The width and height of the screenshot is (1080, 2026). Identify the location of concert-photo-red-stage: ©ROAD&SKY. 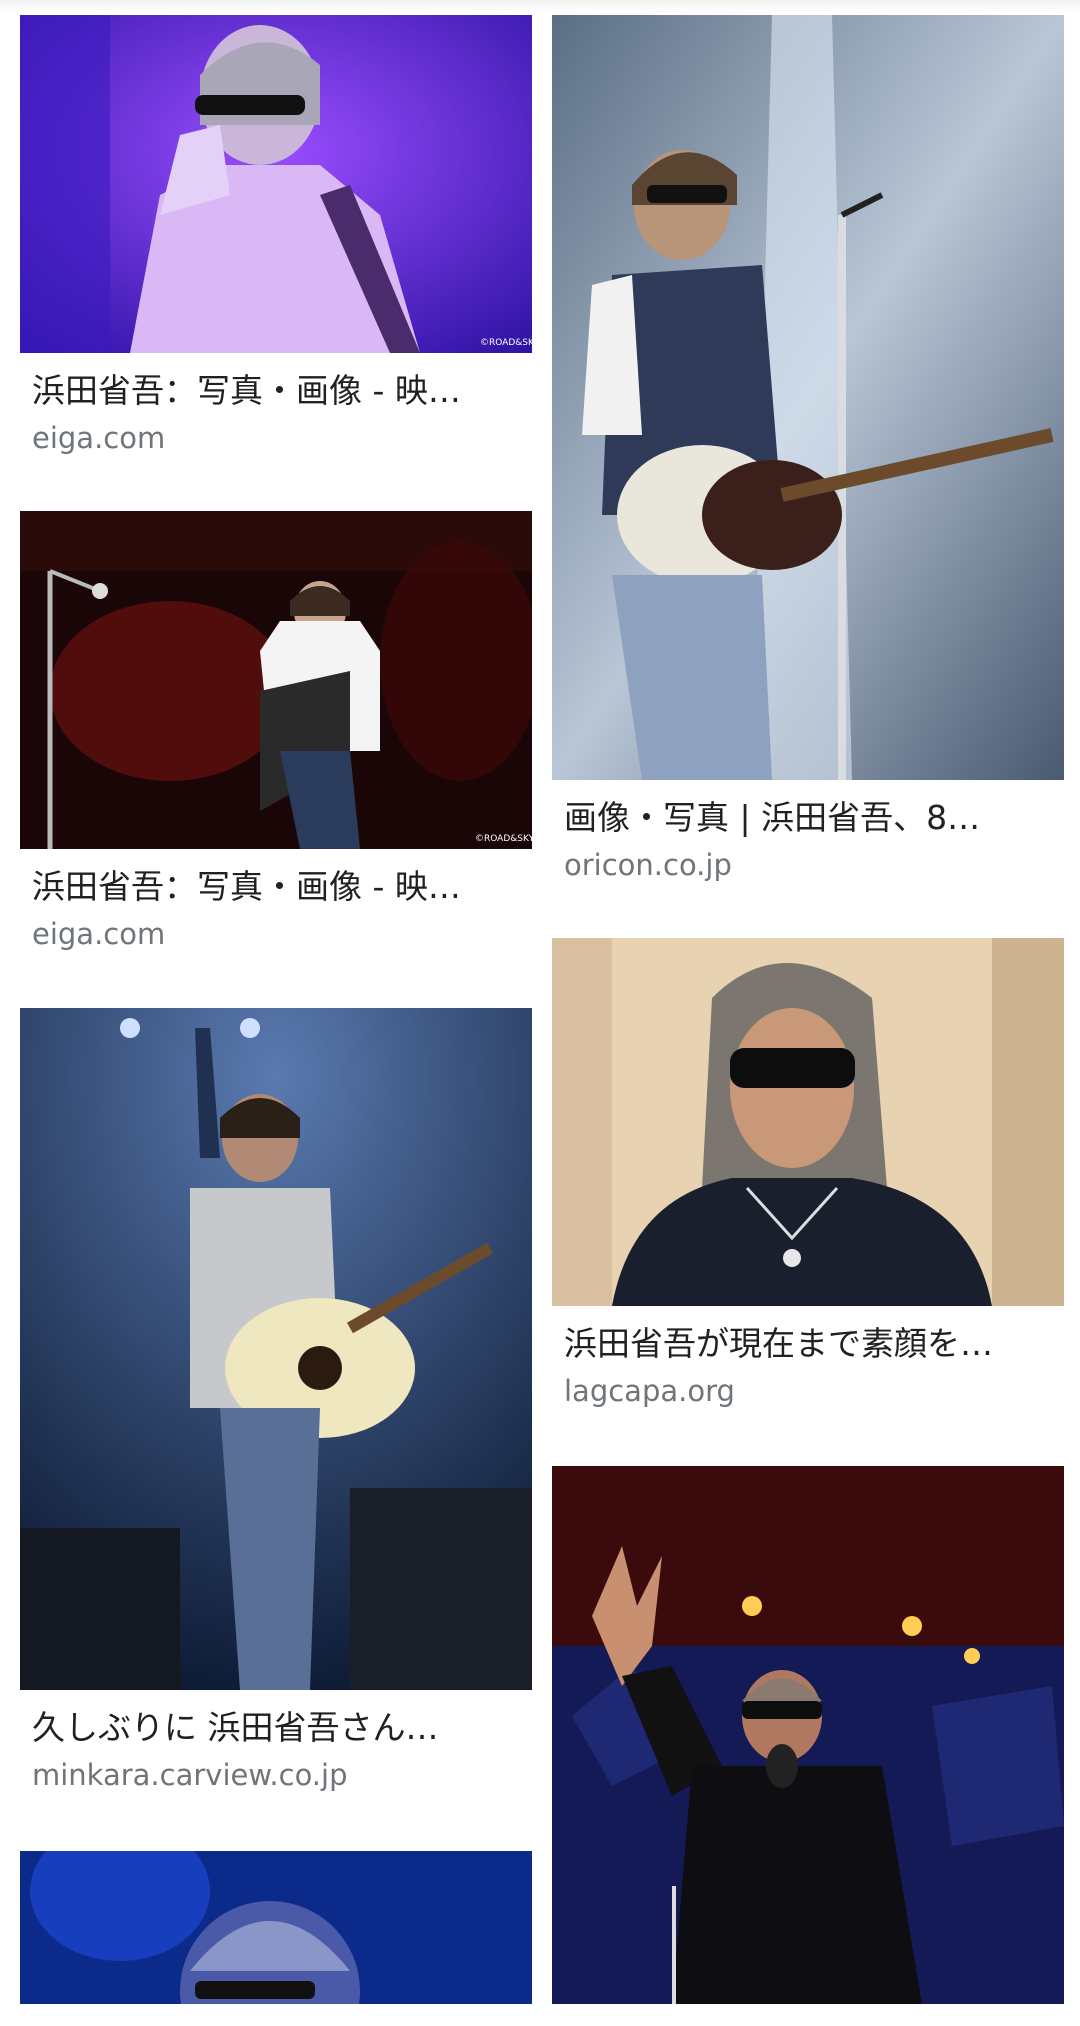
(276, 680).